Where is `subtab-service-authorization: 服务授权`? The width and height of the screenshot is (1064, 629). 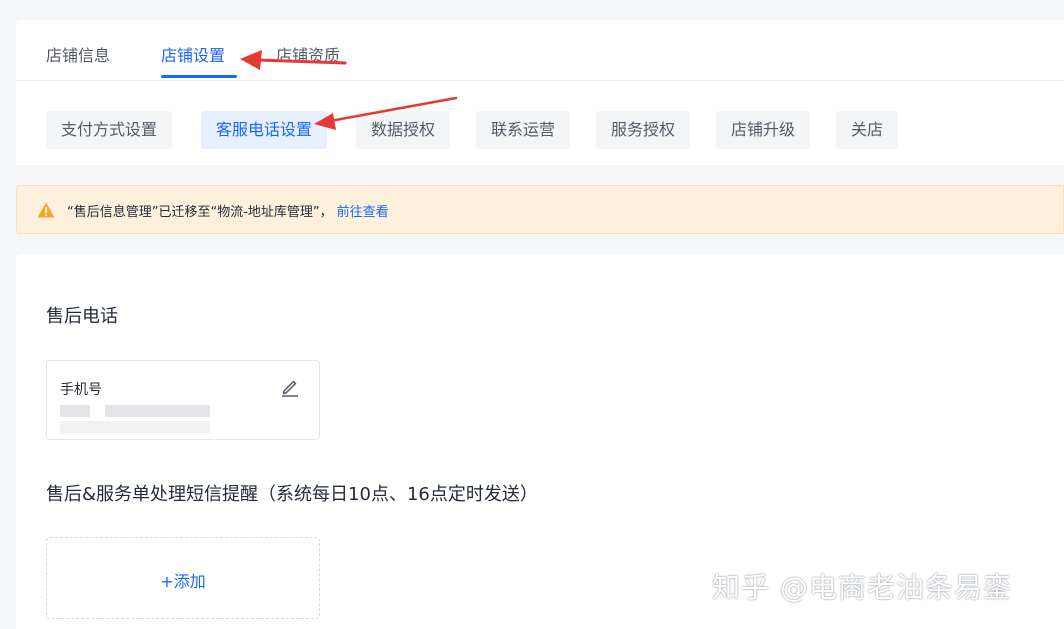 subtab-service-authorization: 服务授权 is located at coordinates (643, 130).